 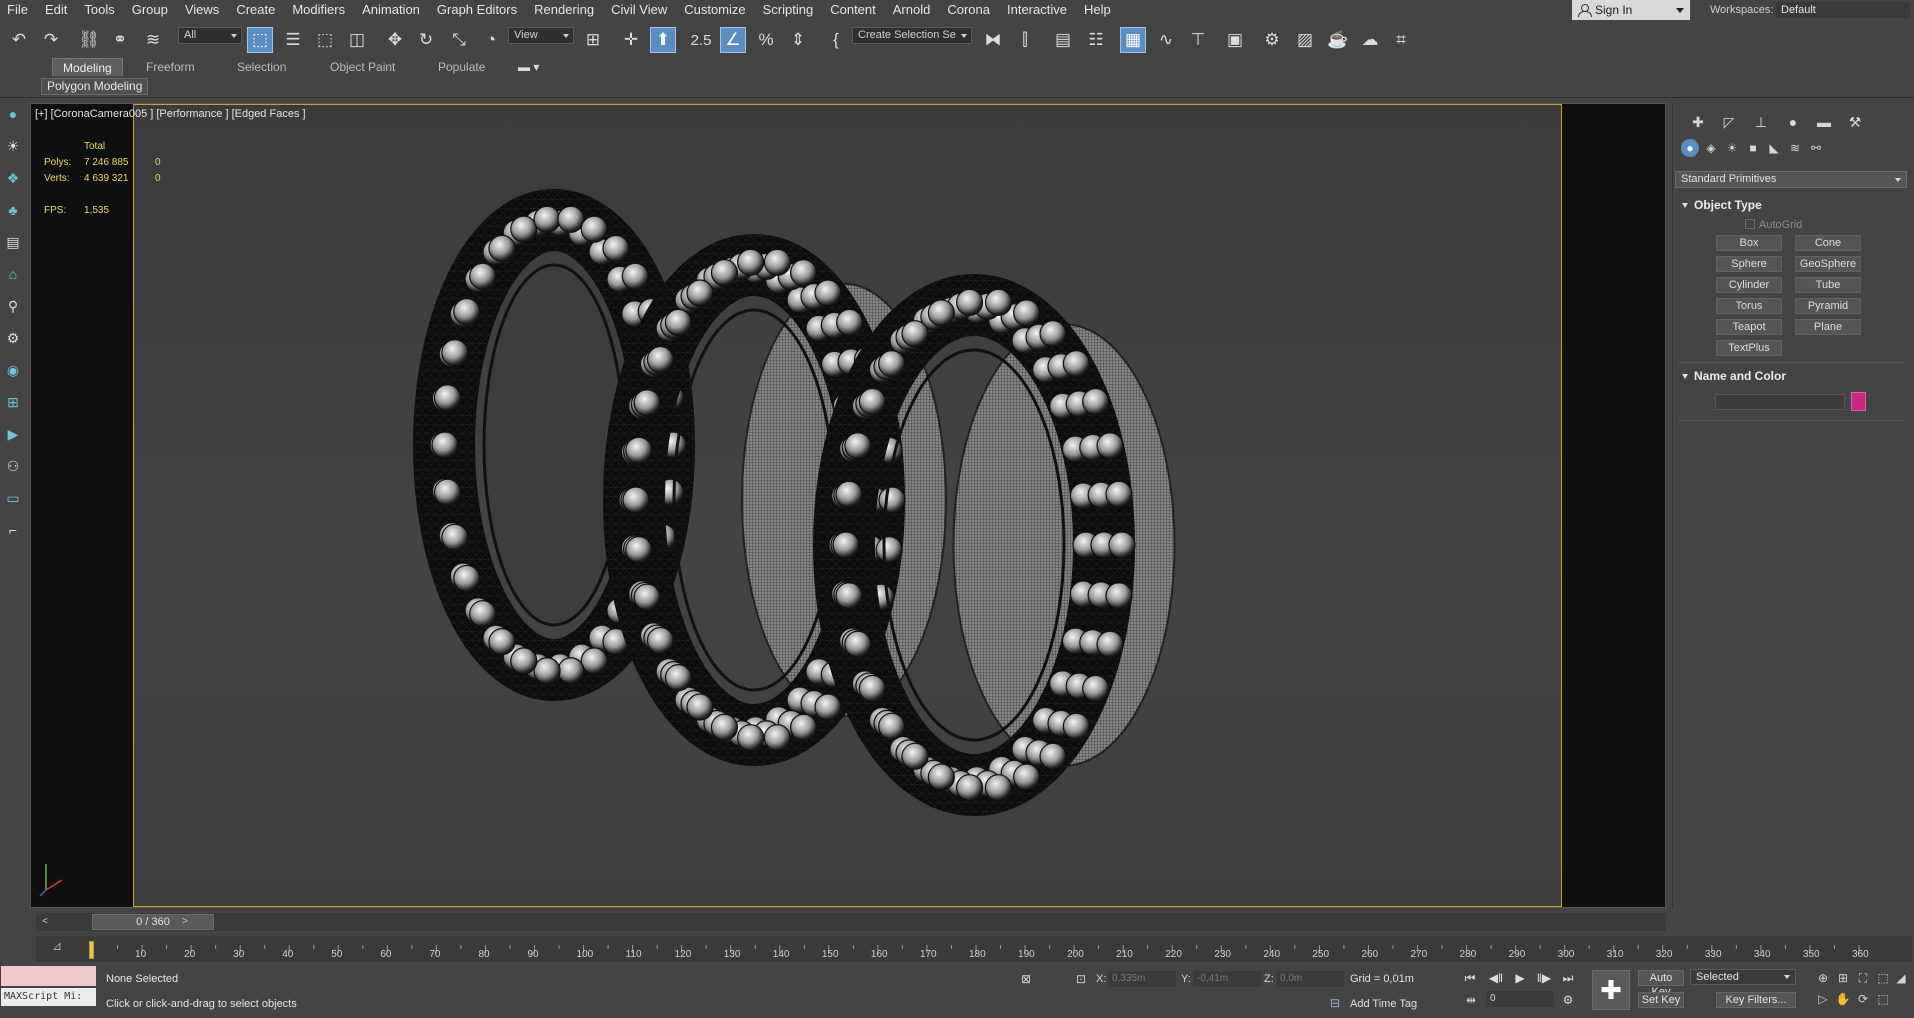 What do you see at coordinates (87, 67) in the screenshot?
I see `tab-modeling: Modeling` at bounding box center [87, 67].